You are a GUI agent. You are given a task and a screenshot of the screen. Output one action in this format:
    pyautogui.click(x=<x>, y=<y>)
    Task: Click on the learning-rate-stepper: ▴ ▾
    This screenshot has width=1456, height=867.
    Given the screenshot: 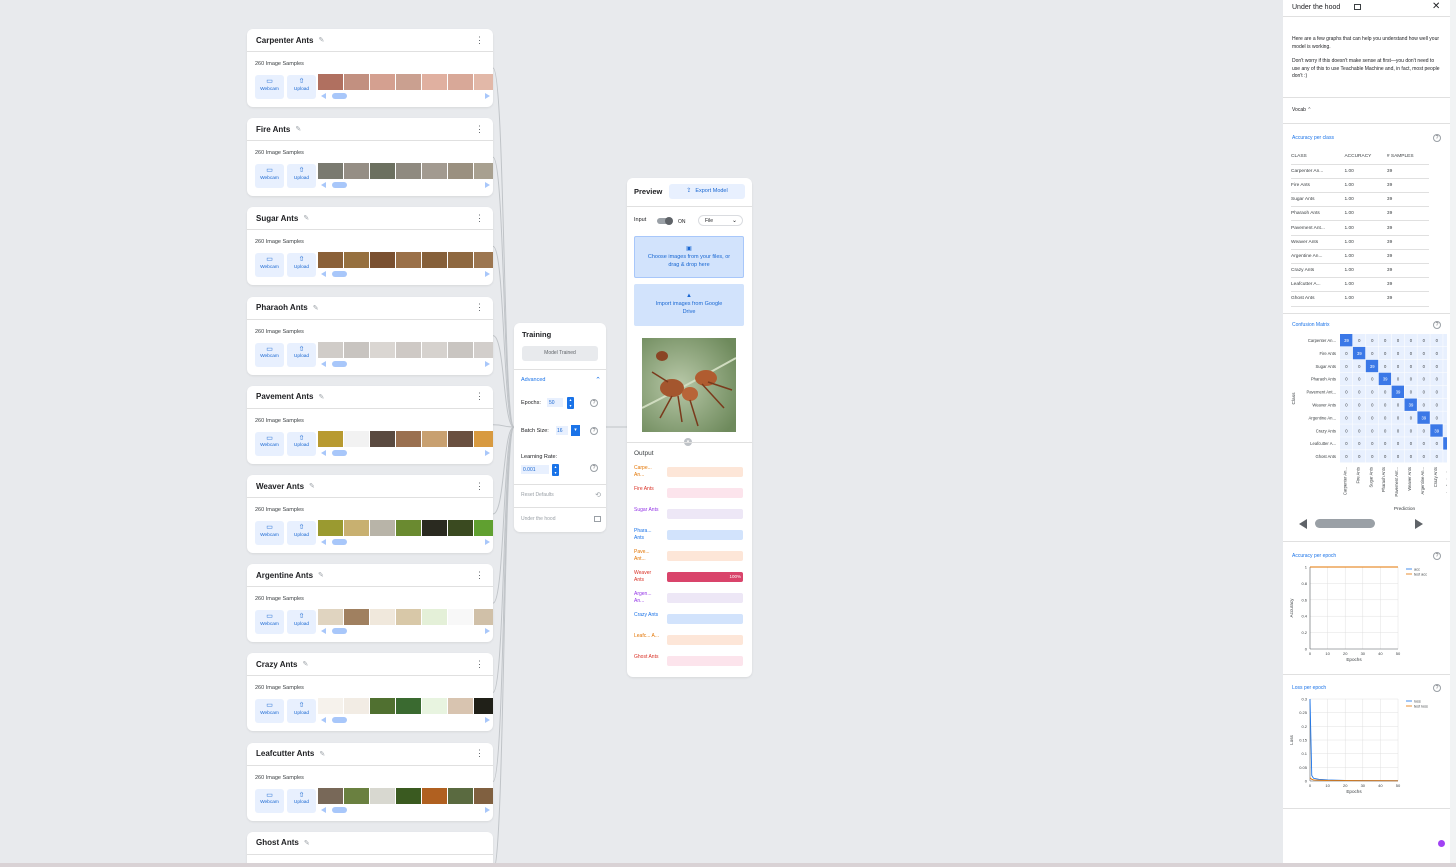 What is the action you would take?
    pyautogui.click(x=555, y=470)
    